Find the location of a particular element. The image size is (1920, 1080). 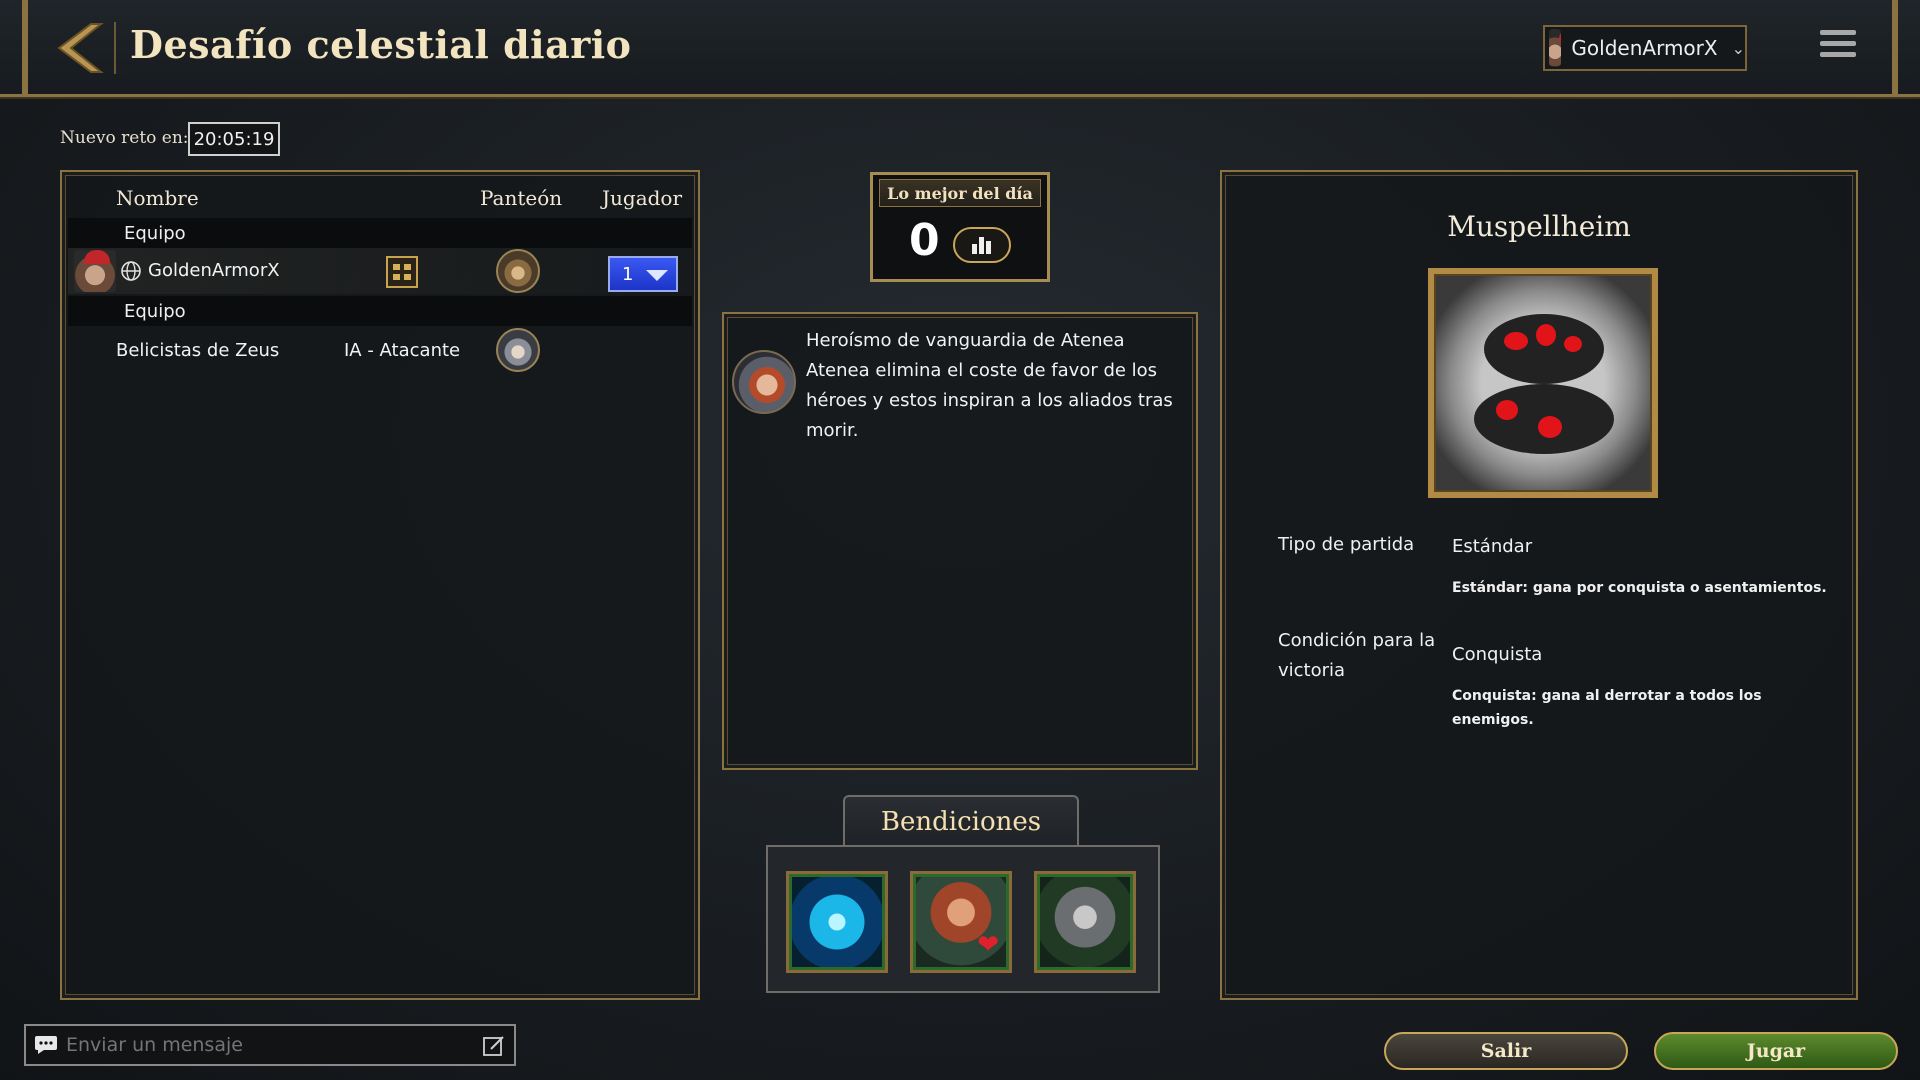

compose-icon is located at coordinates (494, 1046).